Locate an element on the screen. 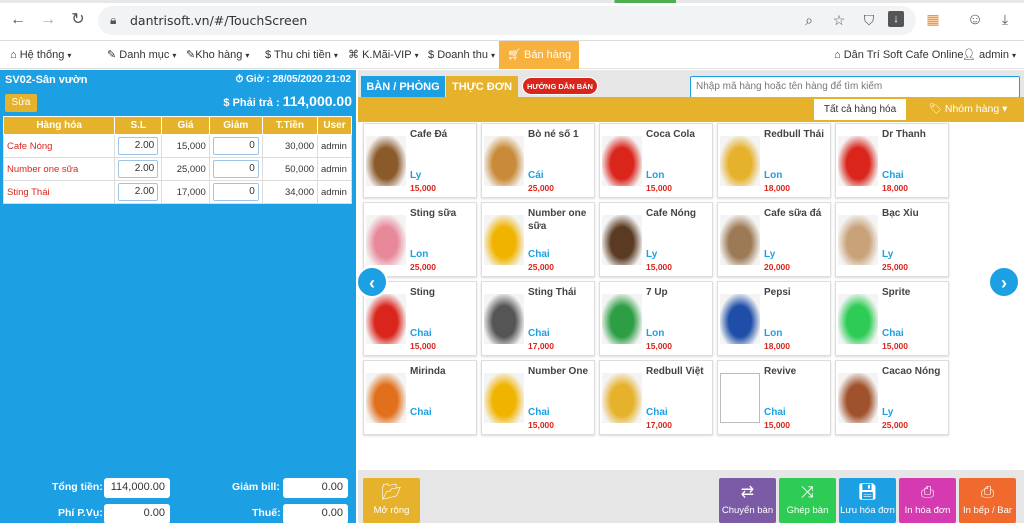 This screenshot has height=524, width=1024. product-card: Sting sữa Lon 25,000 is located at coordinates (420, 239).